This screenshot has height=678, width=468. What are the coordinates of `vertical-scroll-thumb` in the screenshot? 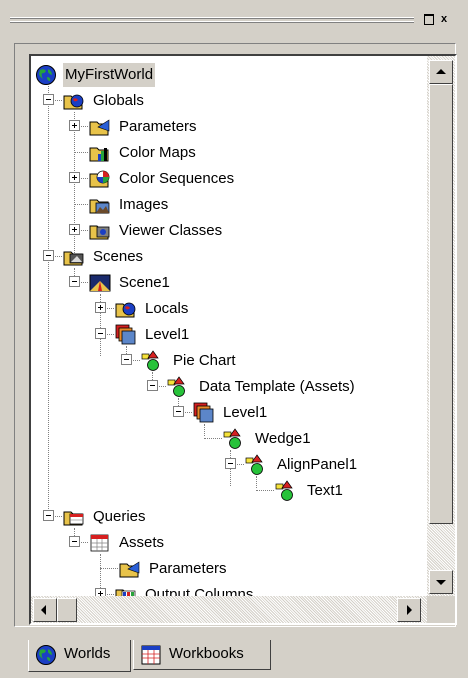 It's located at (441, 304).